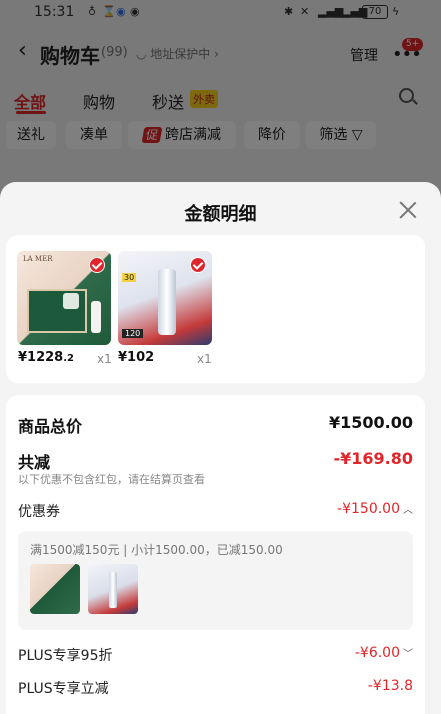 This screenshot has height=714, width=441. Describe the element at coordinates (220, 214) in the screenshot. I see `sheet-title: 金额明细` at that location.